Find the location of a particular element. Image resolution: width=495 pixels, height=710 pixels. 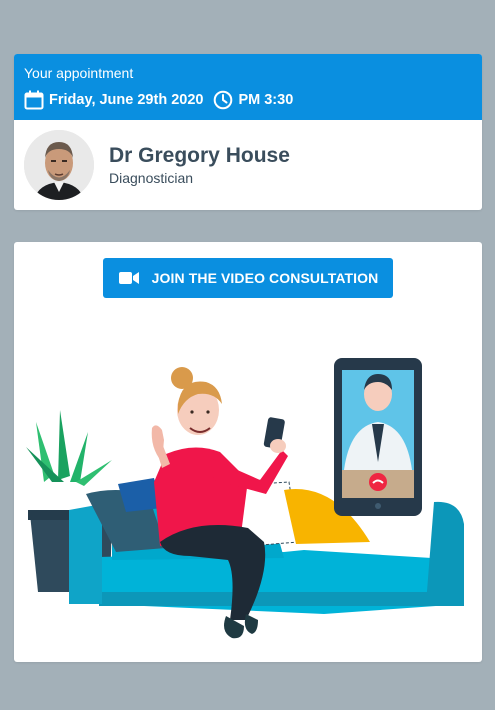

doctor-role: Diagnostician is located at coordinates (151, 178).